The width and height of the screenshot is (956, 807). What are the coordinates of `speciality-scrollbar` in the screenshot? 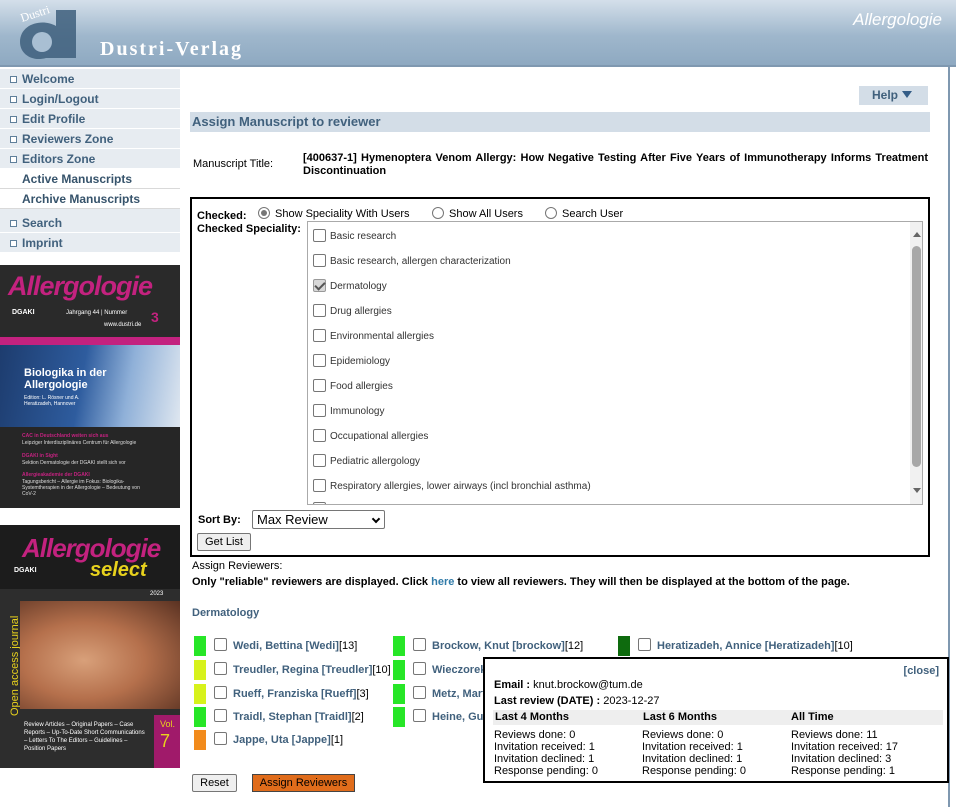 It's located at (916, 363).